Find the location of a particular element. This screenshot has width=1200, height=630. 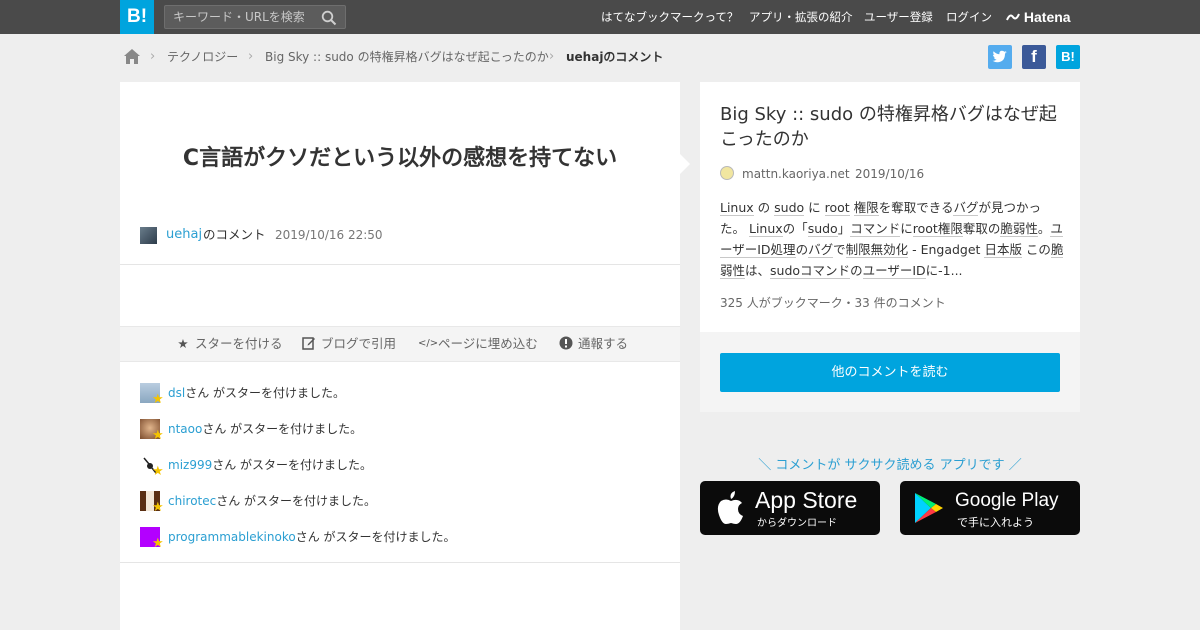

nav-apps: アプリ・拡張の紹介 is located at coordinates (801, 17).